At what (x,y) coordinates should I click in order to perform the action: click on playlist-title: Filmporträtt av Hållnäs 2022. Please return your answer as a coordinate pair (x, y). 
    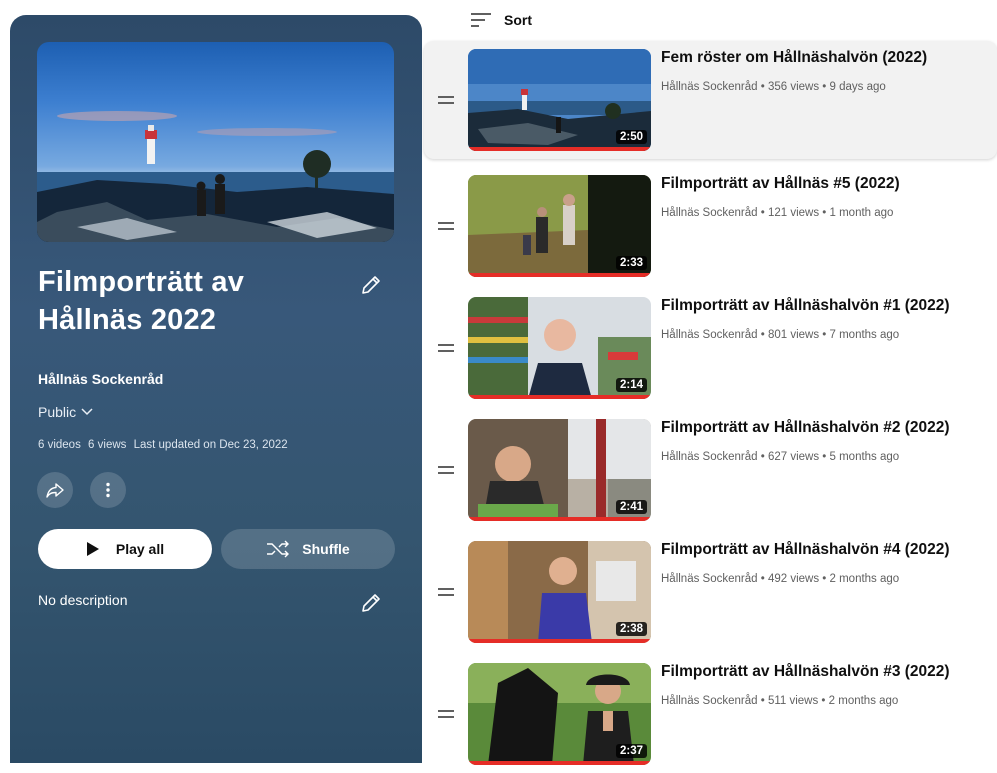
    Looking at the image, I should click on (141, 301).